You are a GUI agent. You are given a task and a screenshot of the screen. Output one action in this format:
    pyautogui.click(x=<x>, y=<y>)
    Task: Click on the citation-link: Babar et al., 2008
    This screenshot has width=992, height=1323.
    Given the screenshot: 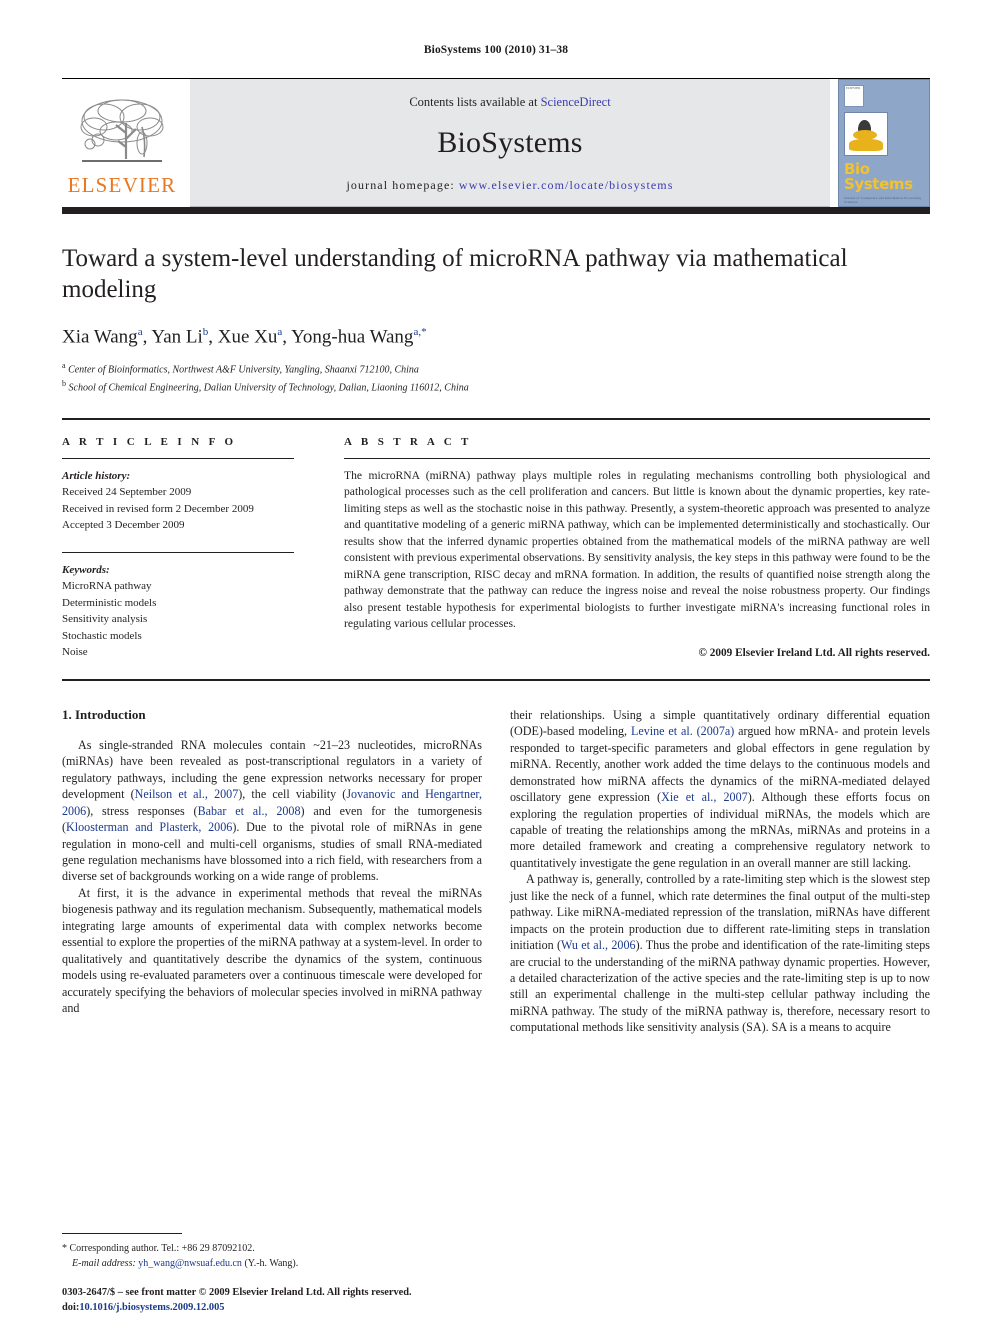 What is the action you would take?
    pyautogui.click(x=249, y=811)
    